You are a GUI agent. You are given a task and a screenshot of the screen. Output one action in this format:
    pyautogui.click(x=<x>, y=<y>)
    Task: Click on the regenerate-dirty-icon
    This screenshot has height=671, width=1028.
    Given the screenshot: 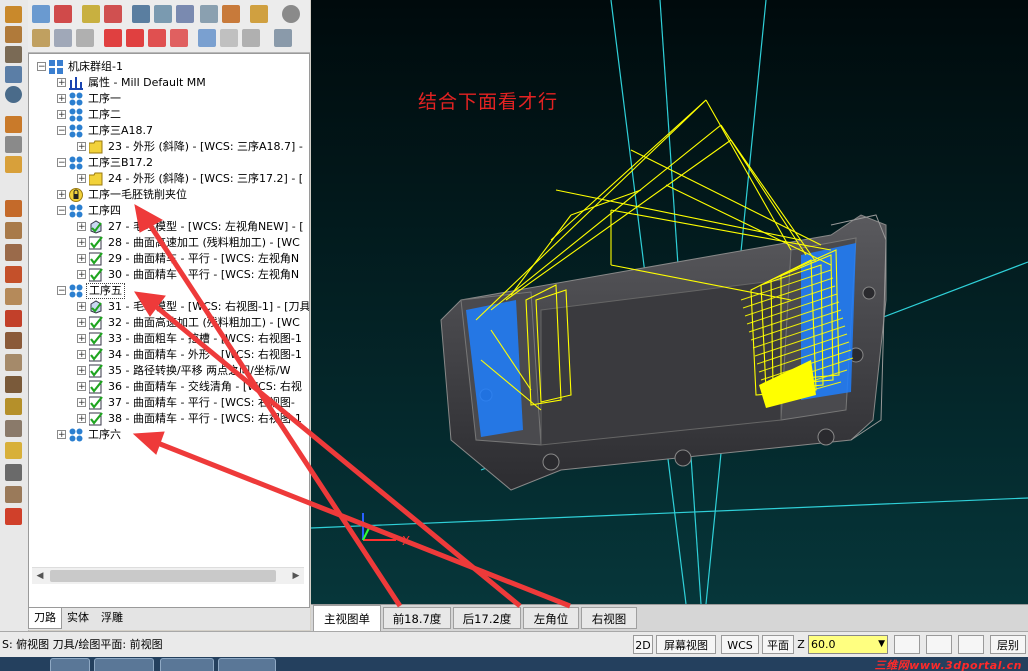 What is the action you would take?
    pyautogui.click(x=113, y=14)
    